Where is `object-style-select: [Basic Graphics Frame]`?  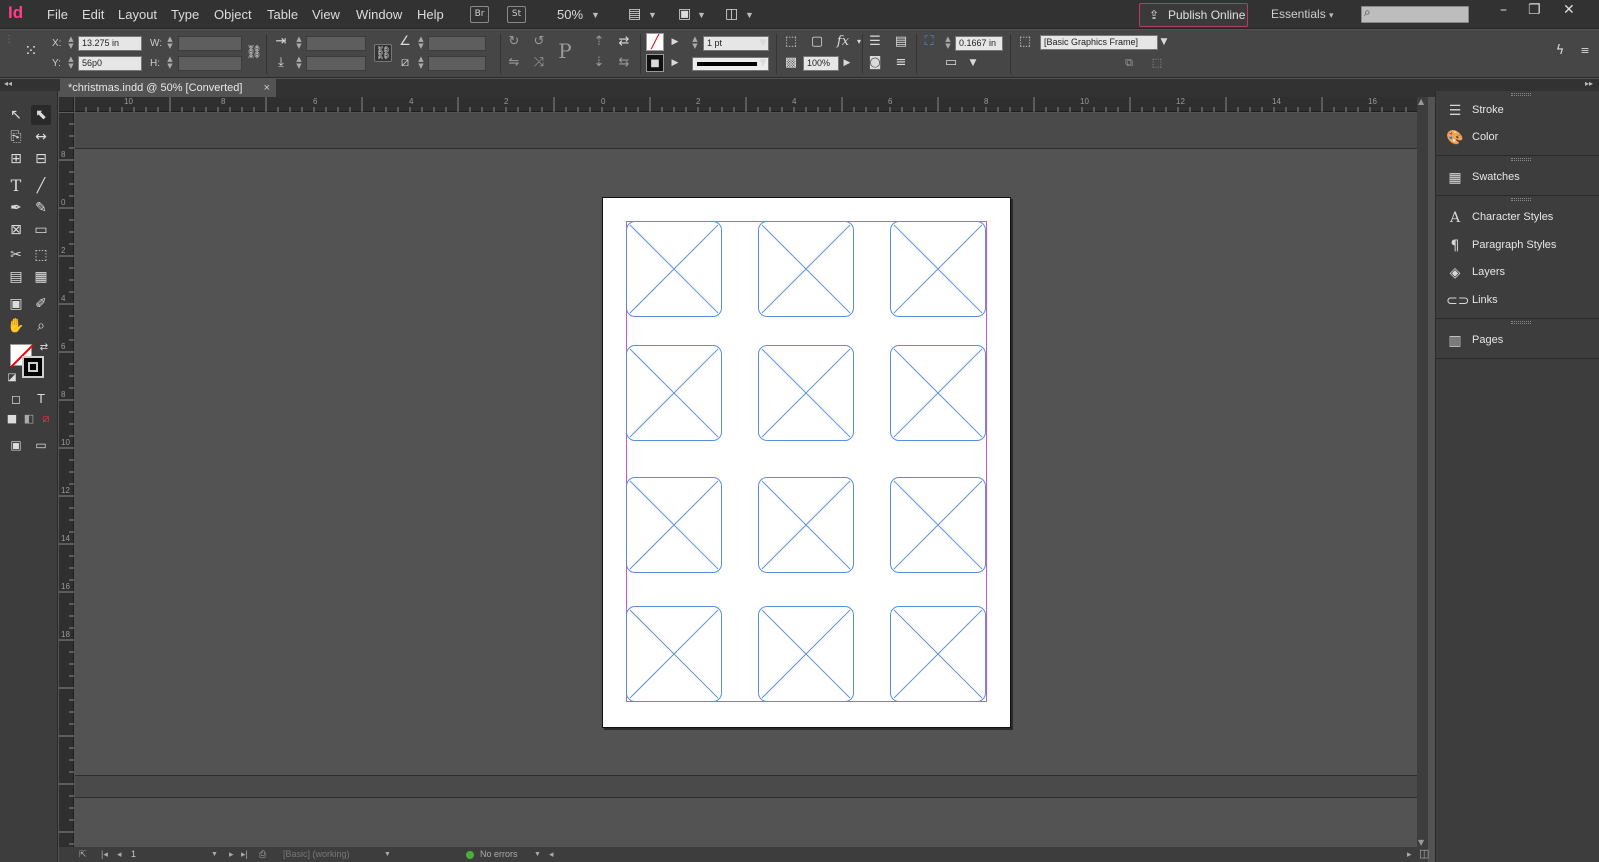 object-style-select: [Basic Graphics Frame] is located at coordinates (1099, 42).